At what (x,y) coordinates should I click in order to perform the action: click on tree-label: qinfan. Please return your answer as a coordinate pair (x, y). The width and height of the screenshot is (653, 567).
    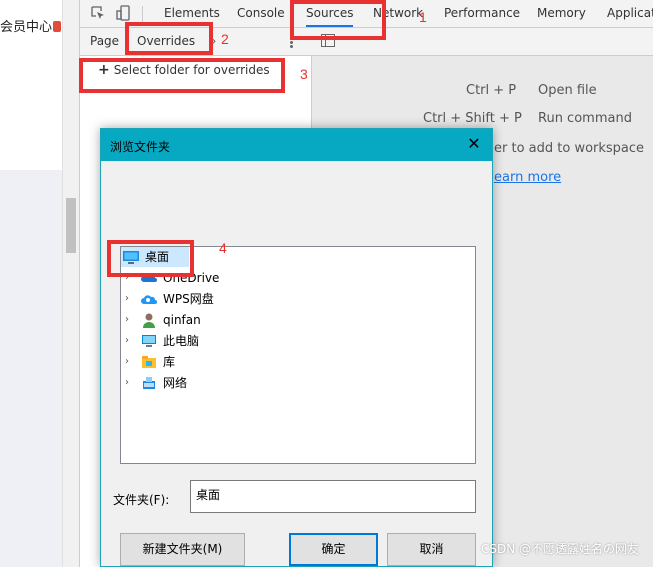
    Looking at the image, I should click on (182, 320).